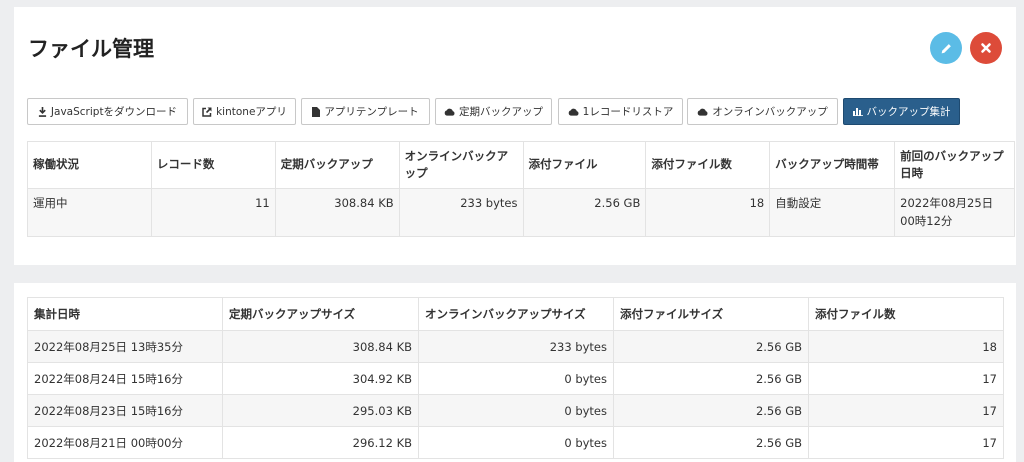 The height and width of the screenshot is (462, 1024). I want to click on app-template-button: アプリテンプレート, so click(365, 111).